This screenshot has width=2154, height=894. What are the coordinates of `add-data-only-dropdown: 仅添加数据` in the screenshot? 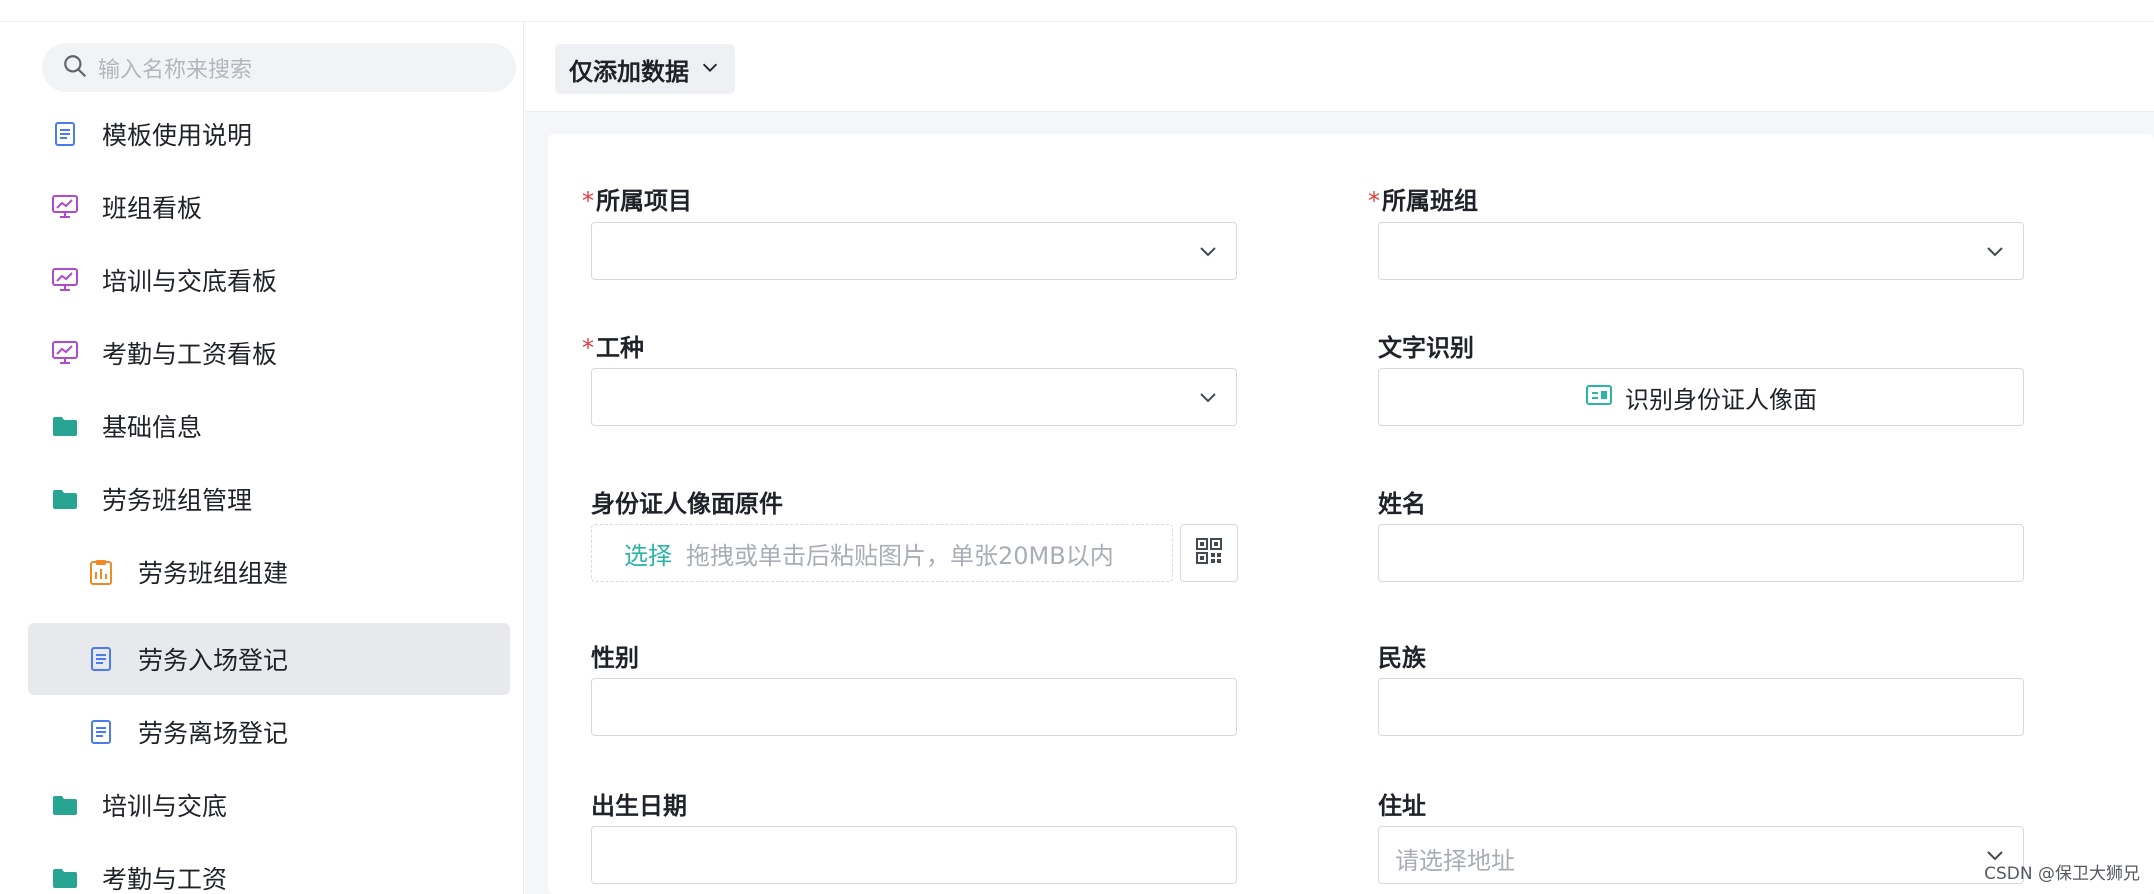 It's located at (645, 69).